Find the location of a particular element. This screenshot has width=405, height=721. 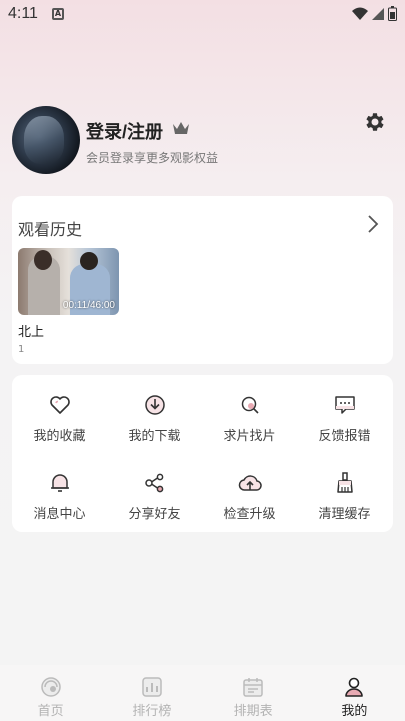

chevron-right-icon is located at coordinates (373, 224).